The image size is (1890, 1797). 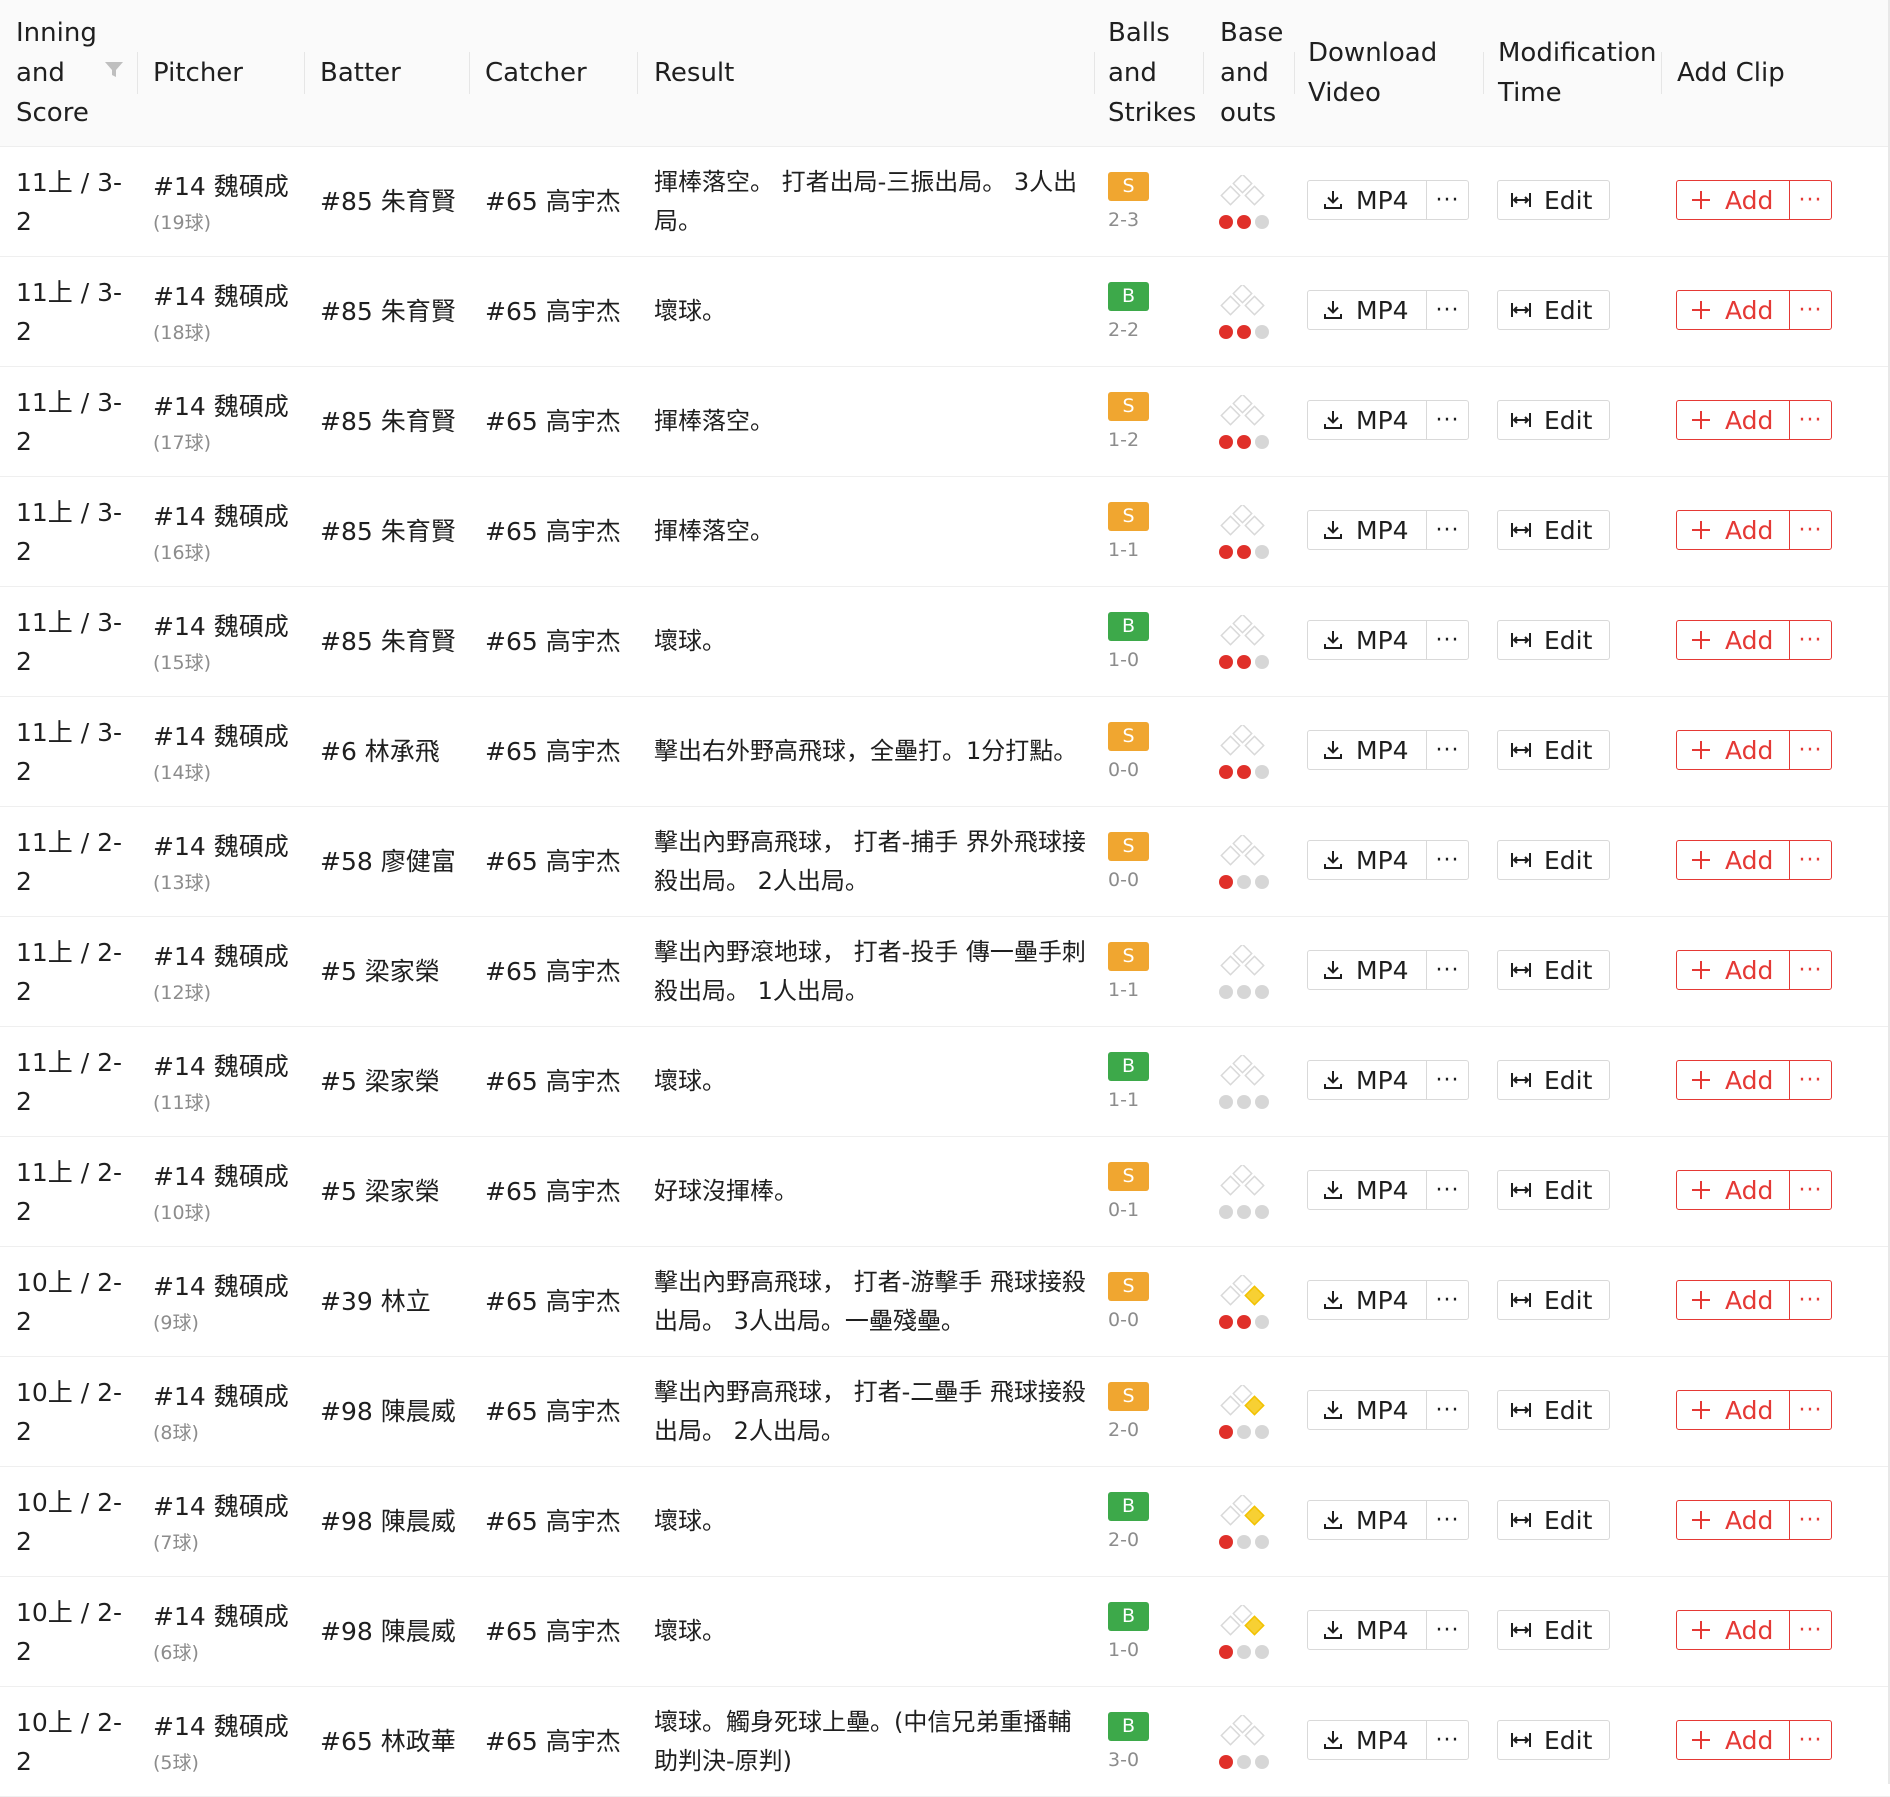 What do you see at coordinates (182, 993) in the screenshot?
I see `pitch-count: (12球)` at bounding box center [182, 993].